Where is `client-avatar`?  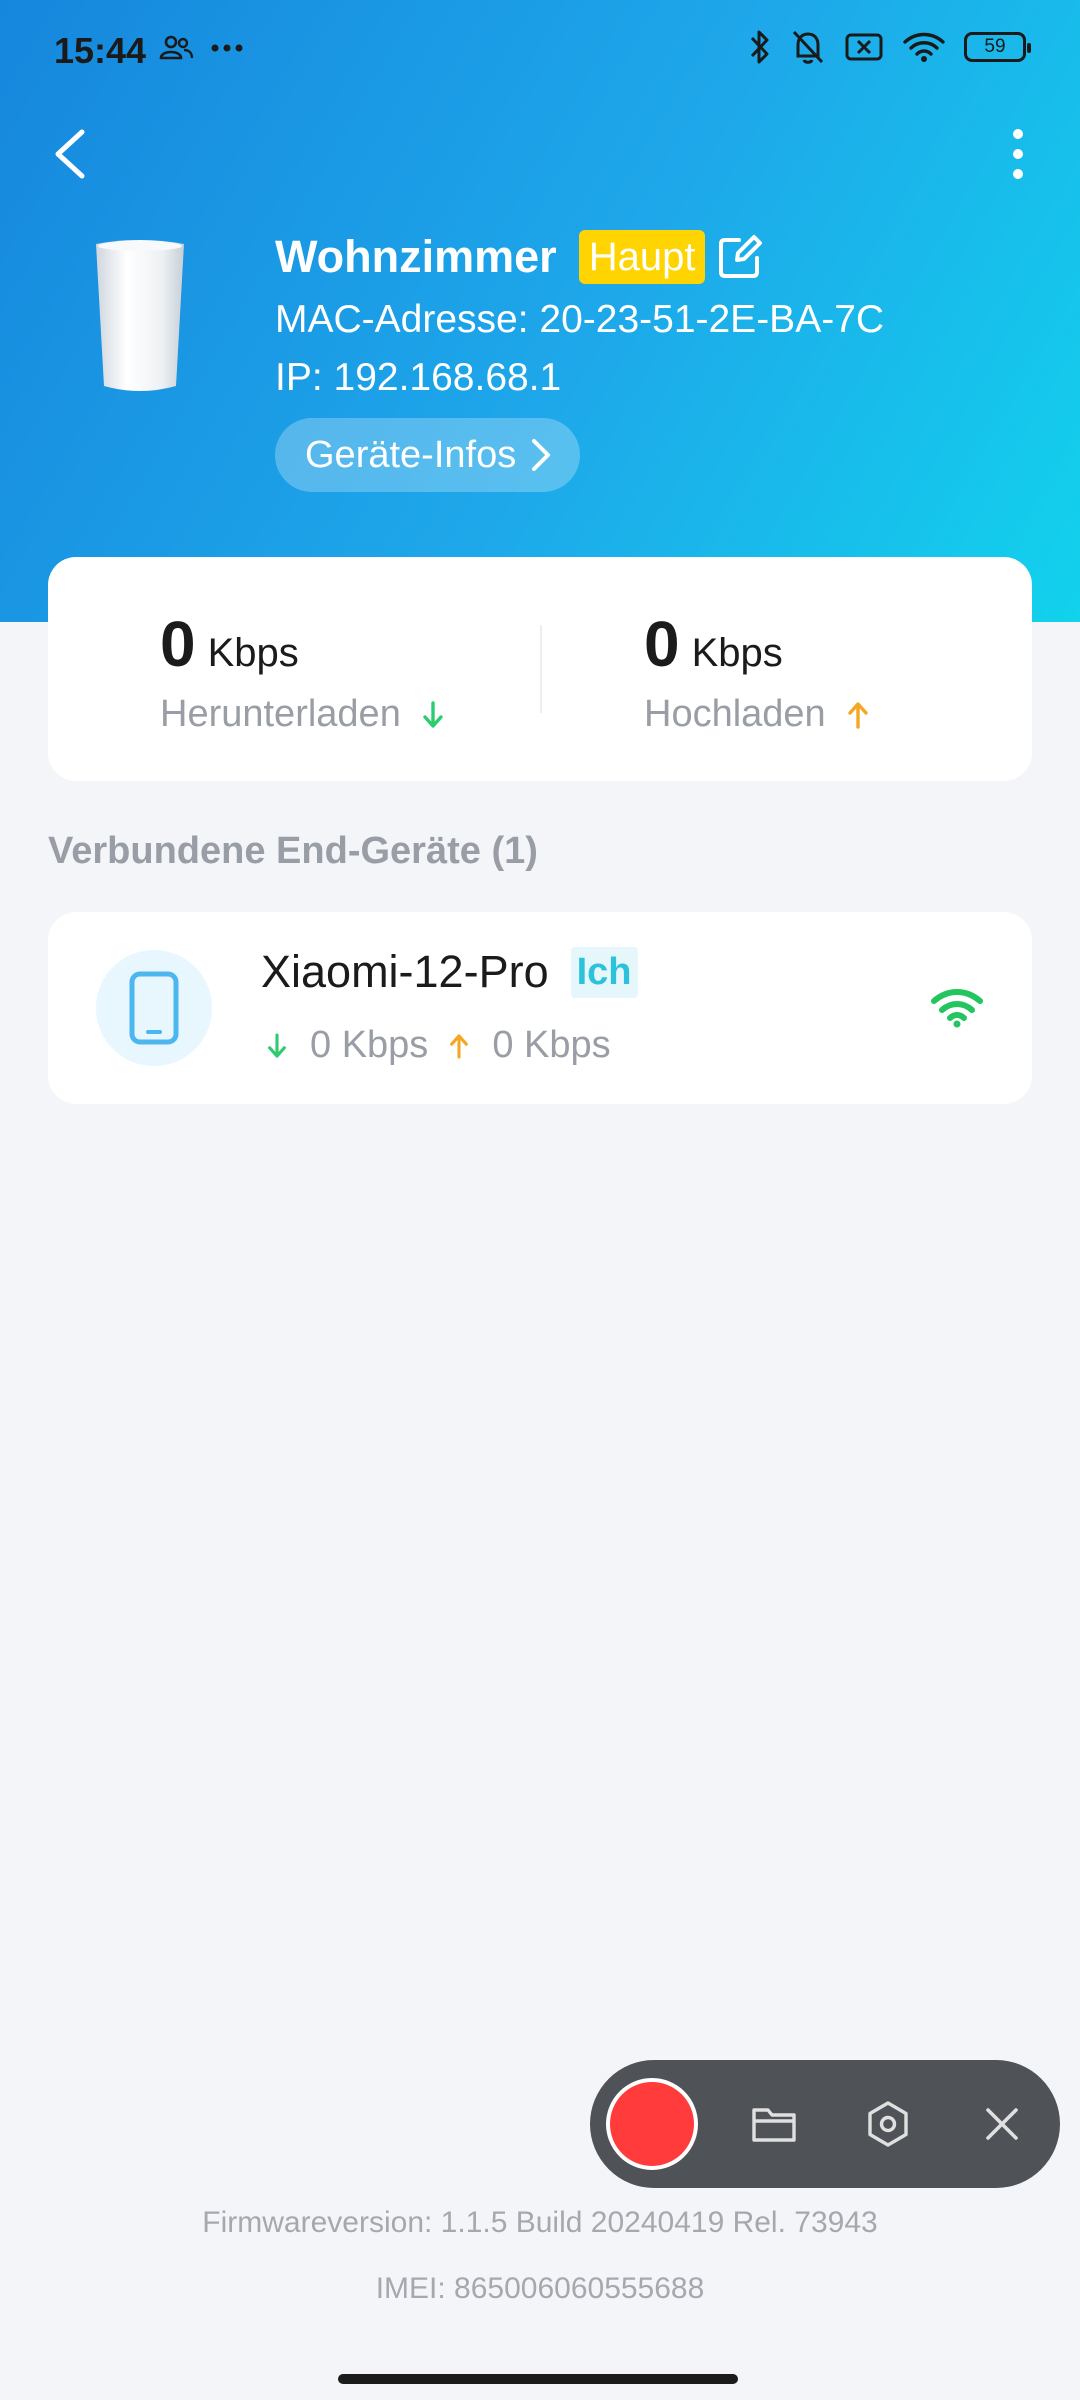 client-avatar is located at coordinates (154, 1008).